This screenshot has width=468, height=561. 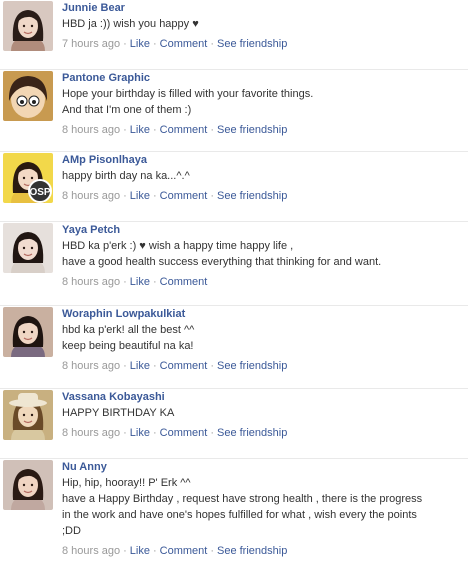 I want to click on post-message-line: ;DD, so click(x=71, y=531).